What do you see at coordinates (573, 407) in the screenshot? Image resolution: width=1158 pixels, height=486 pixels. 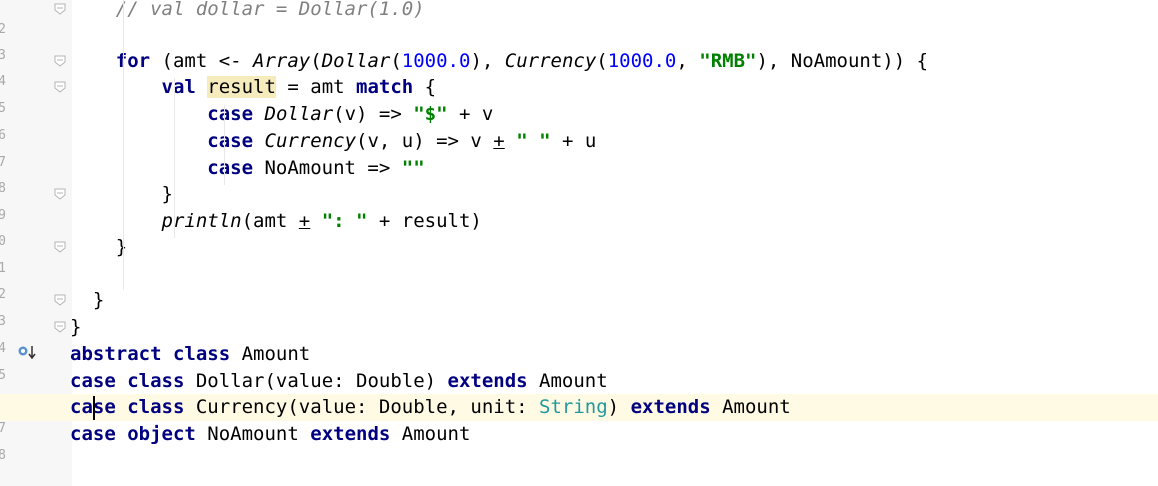 I see `code-token: String` at bounding box center [573, 407].